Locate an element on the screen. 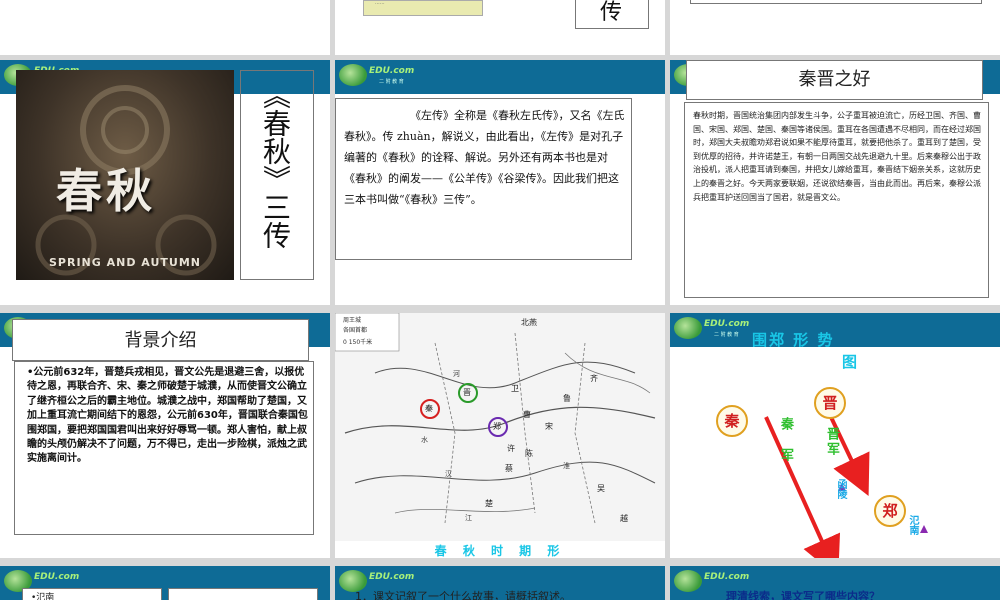 The image size is (1000, 600). state-beiyan: 北燕 is located at coordinates (529, 322).